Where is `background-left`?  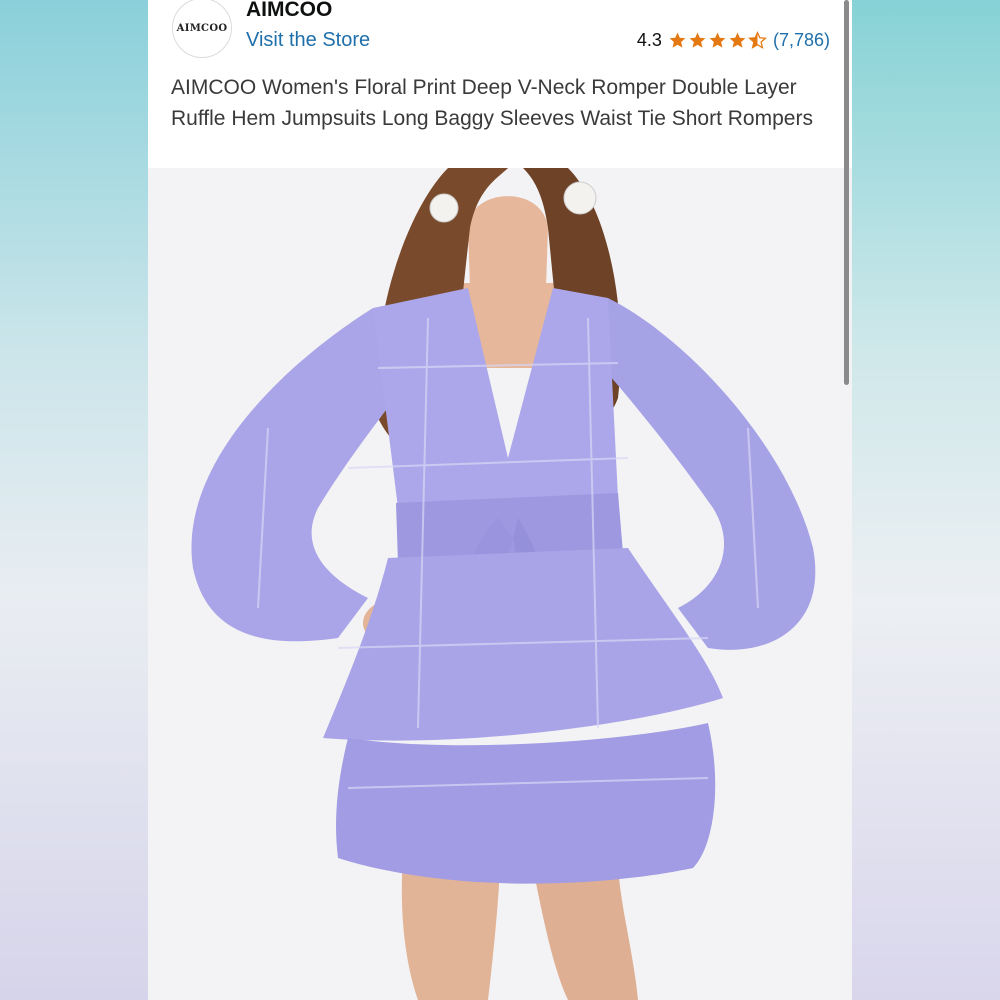
background-left is located at coordinates (74, 500).